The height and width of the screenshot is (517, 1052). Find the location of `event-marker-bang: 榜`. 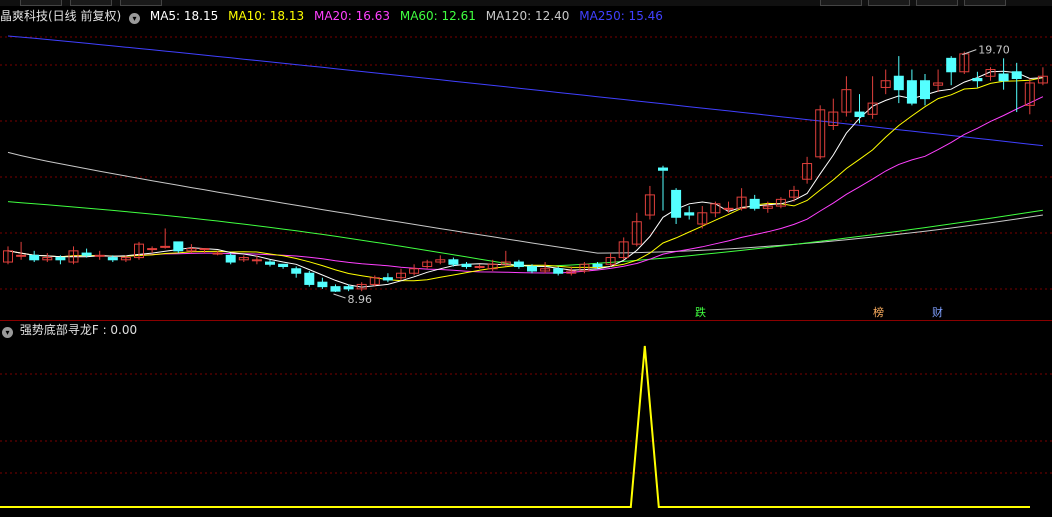

event-marker-bang: 榜 is located at coordinates (878, 313).